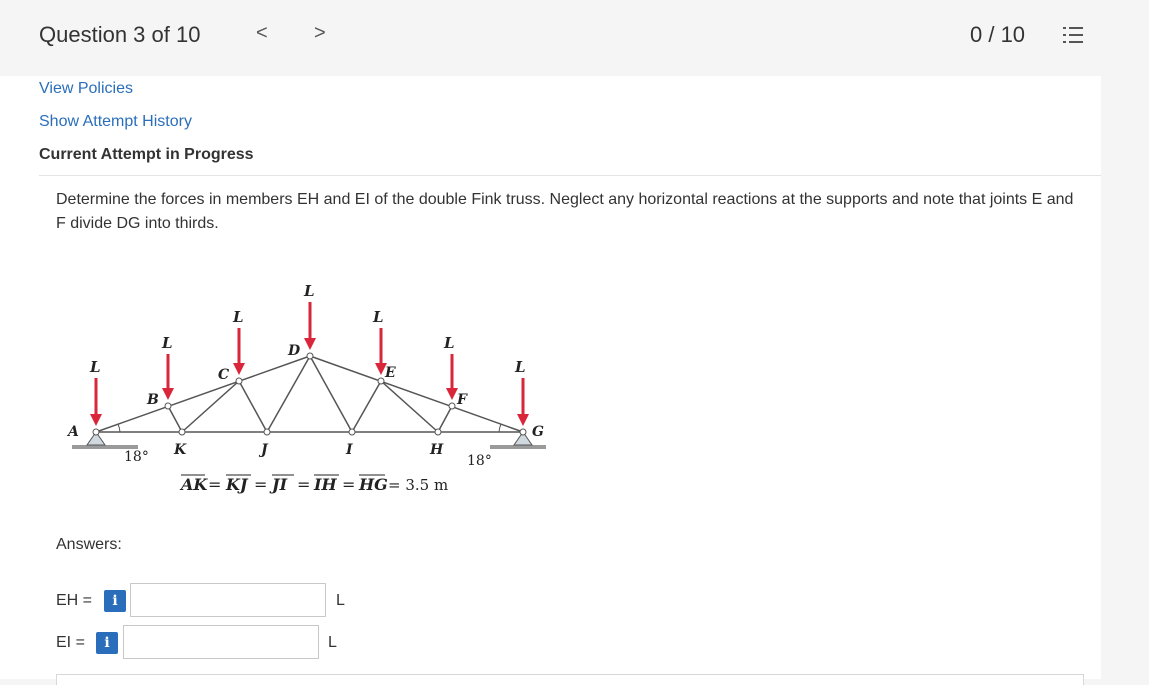 This screenshot has height=685, width=1149. Describe the element at coordinates (115, 122) in the screenshot. I see `show-attempt-history-link: Show Attempt History` at that location.